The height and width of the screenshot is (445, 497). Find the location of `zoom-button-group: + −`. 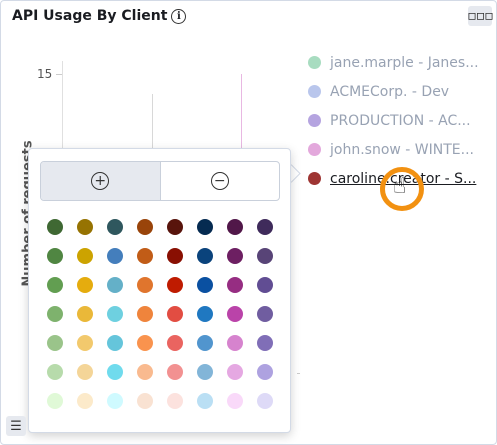

zoom-button-group: + − is located at coordinates (160, 181).